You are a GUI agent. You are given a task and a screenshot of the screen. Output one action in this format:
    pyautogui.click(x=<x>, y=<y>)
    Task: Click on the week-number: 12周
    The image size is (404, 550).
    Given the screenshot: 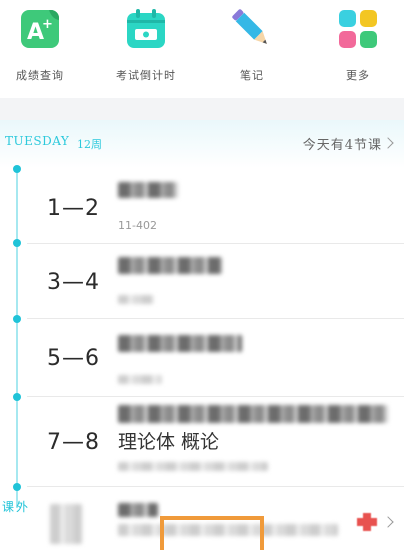 What is the action you would take?
    pyautogui.click(x=89, y=144)
    